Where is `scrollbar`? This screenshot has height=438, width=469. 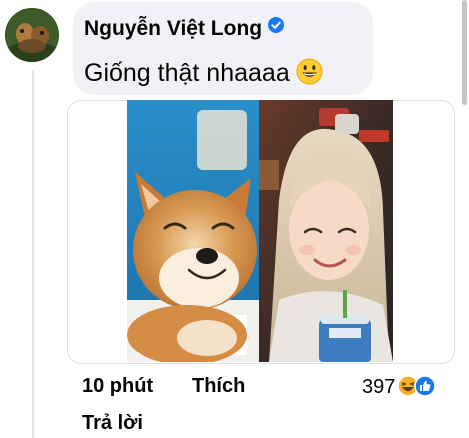
scrollbar is located at coordinates (464, 52).